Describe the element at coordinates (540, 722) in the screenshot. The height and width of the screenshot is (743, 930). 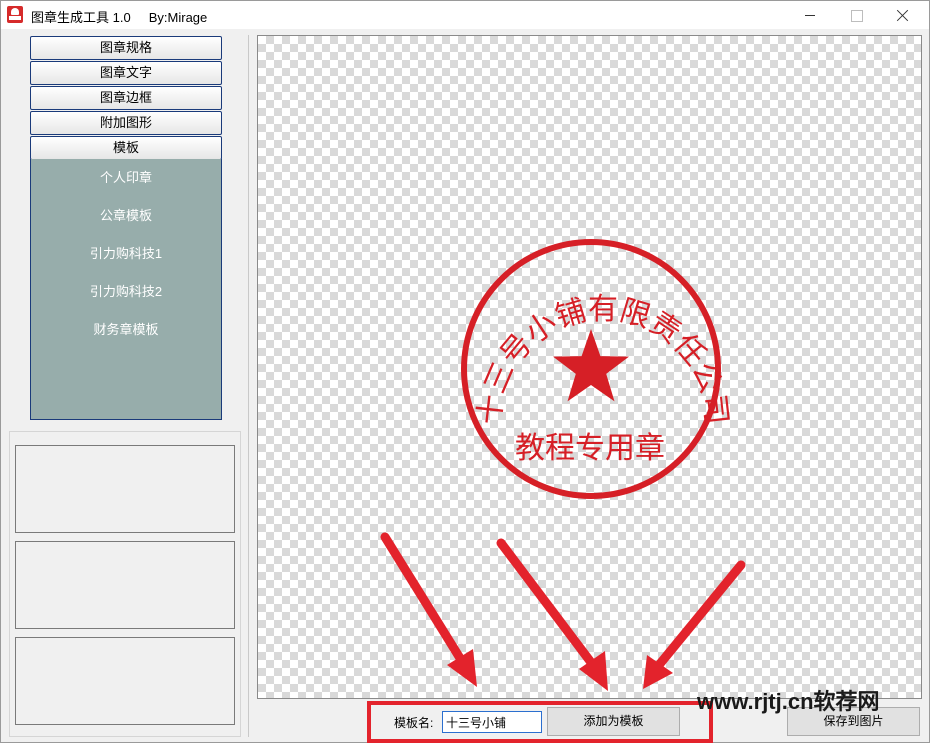
I see `highlight-box` at that location.